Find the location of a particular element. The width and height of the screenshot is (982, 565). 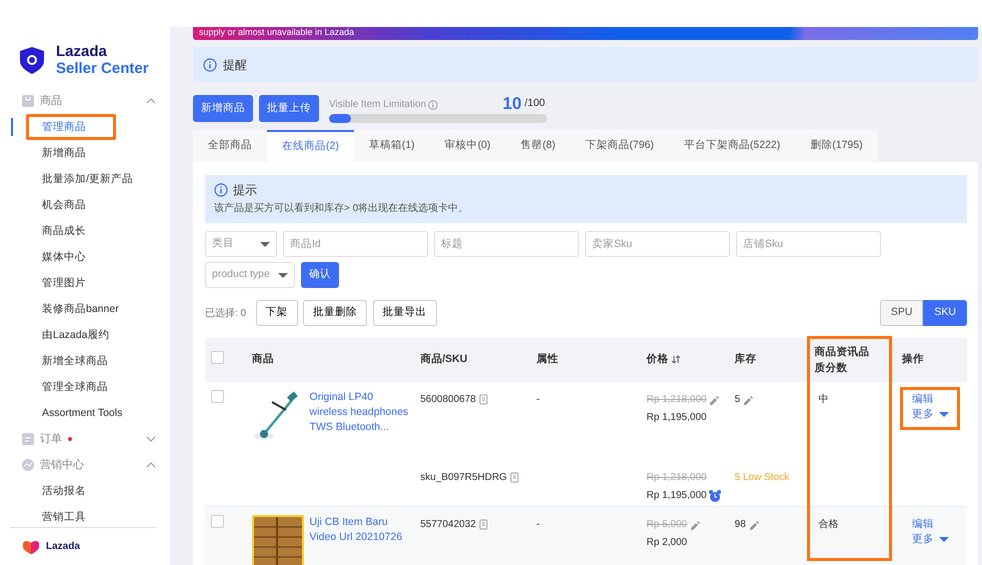

sort-icon is located at coordinates (676, 359).